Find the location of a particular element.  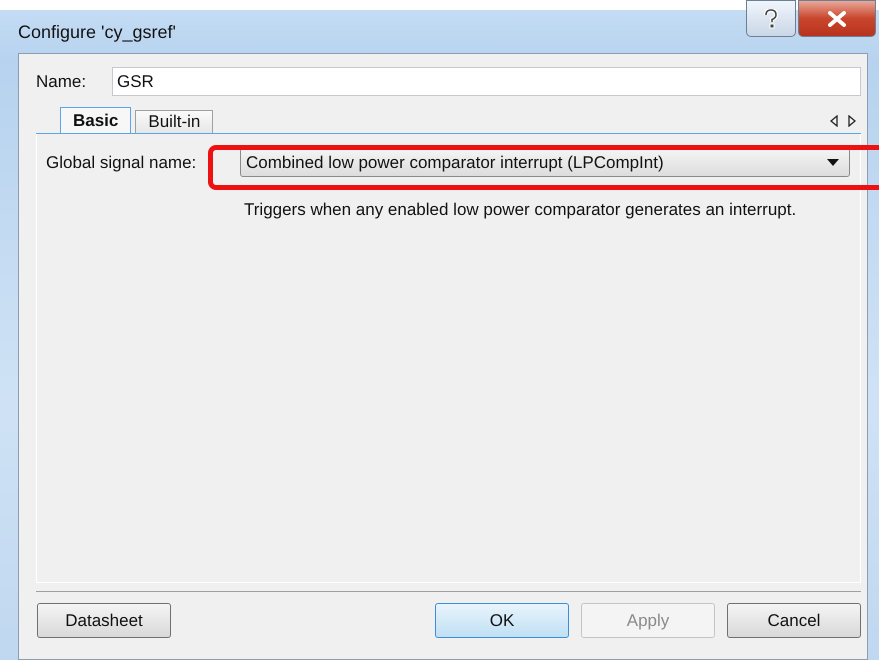

close-icon is located at coordinates (837, 18).